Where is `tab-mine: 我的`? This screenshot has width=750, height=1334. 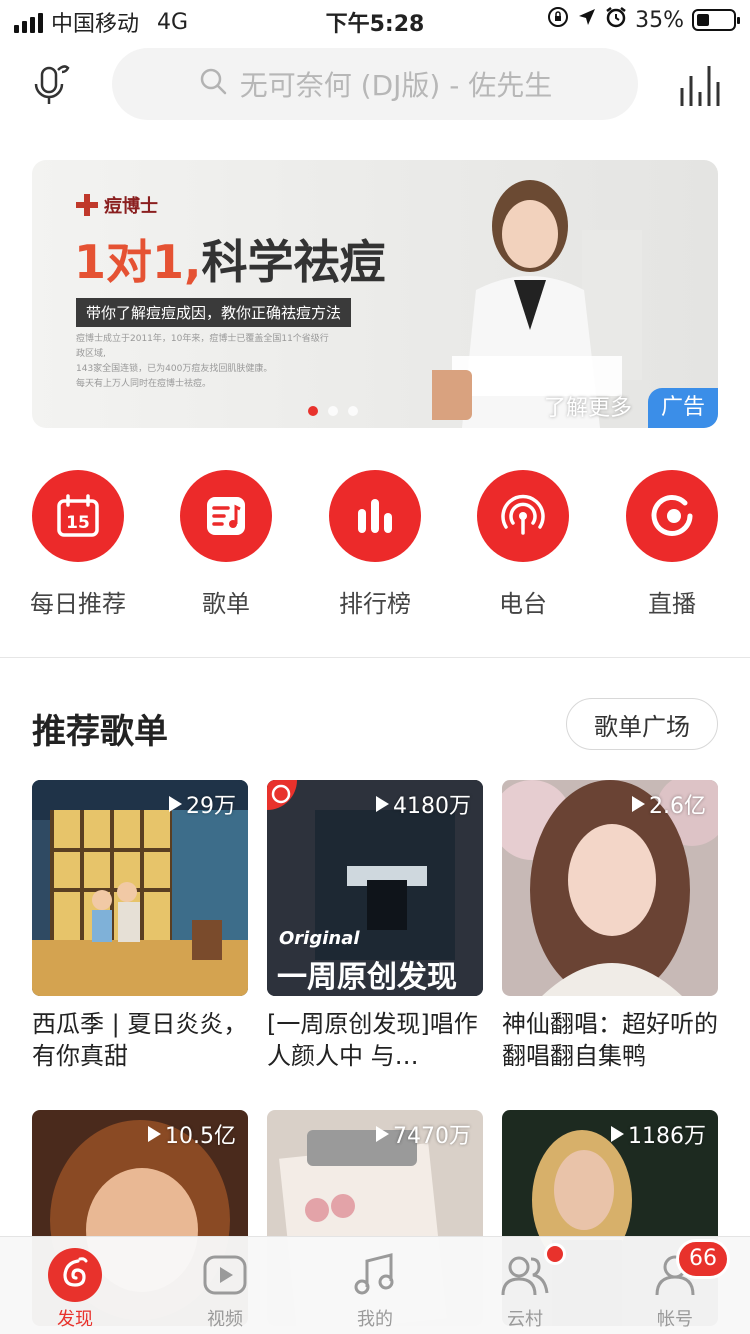
tab-mine: 我的 is located at coordinates (375, 1289).